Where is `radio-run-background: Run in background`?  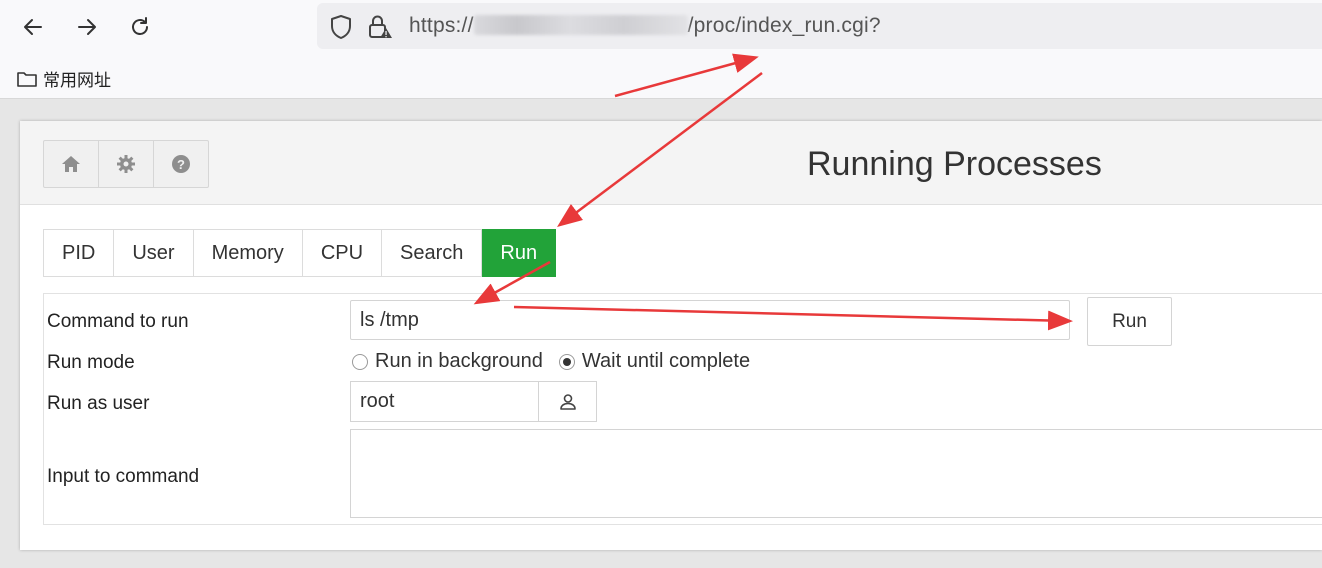
radio-run-background: Run in background is located at coordinates (446, 361).